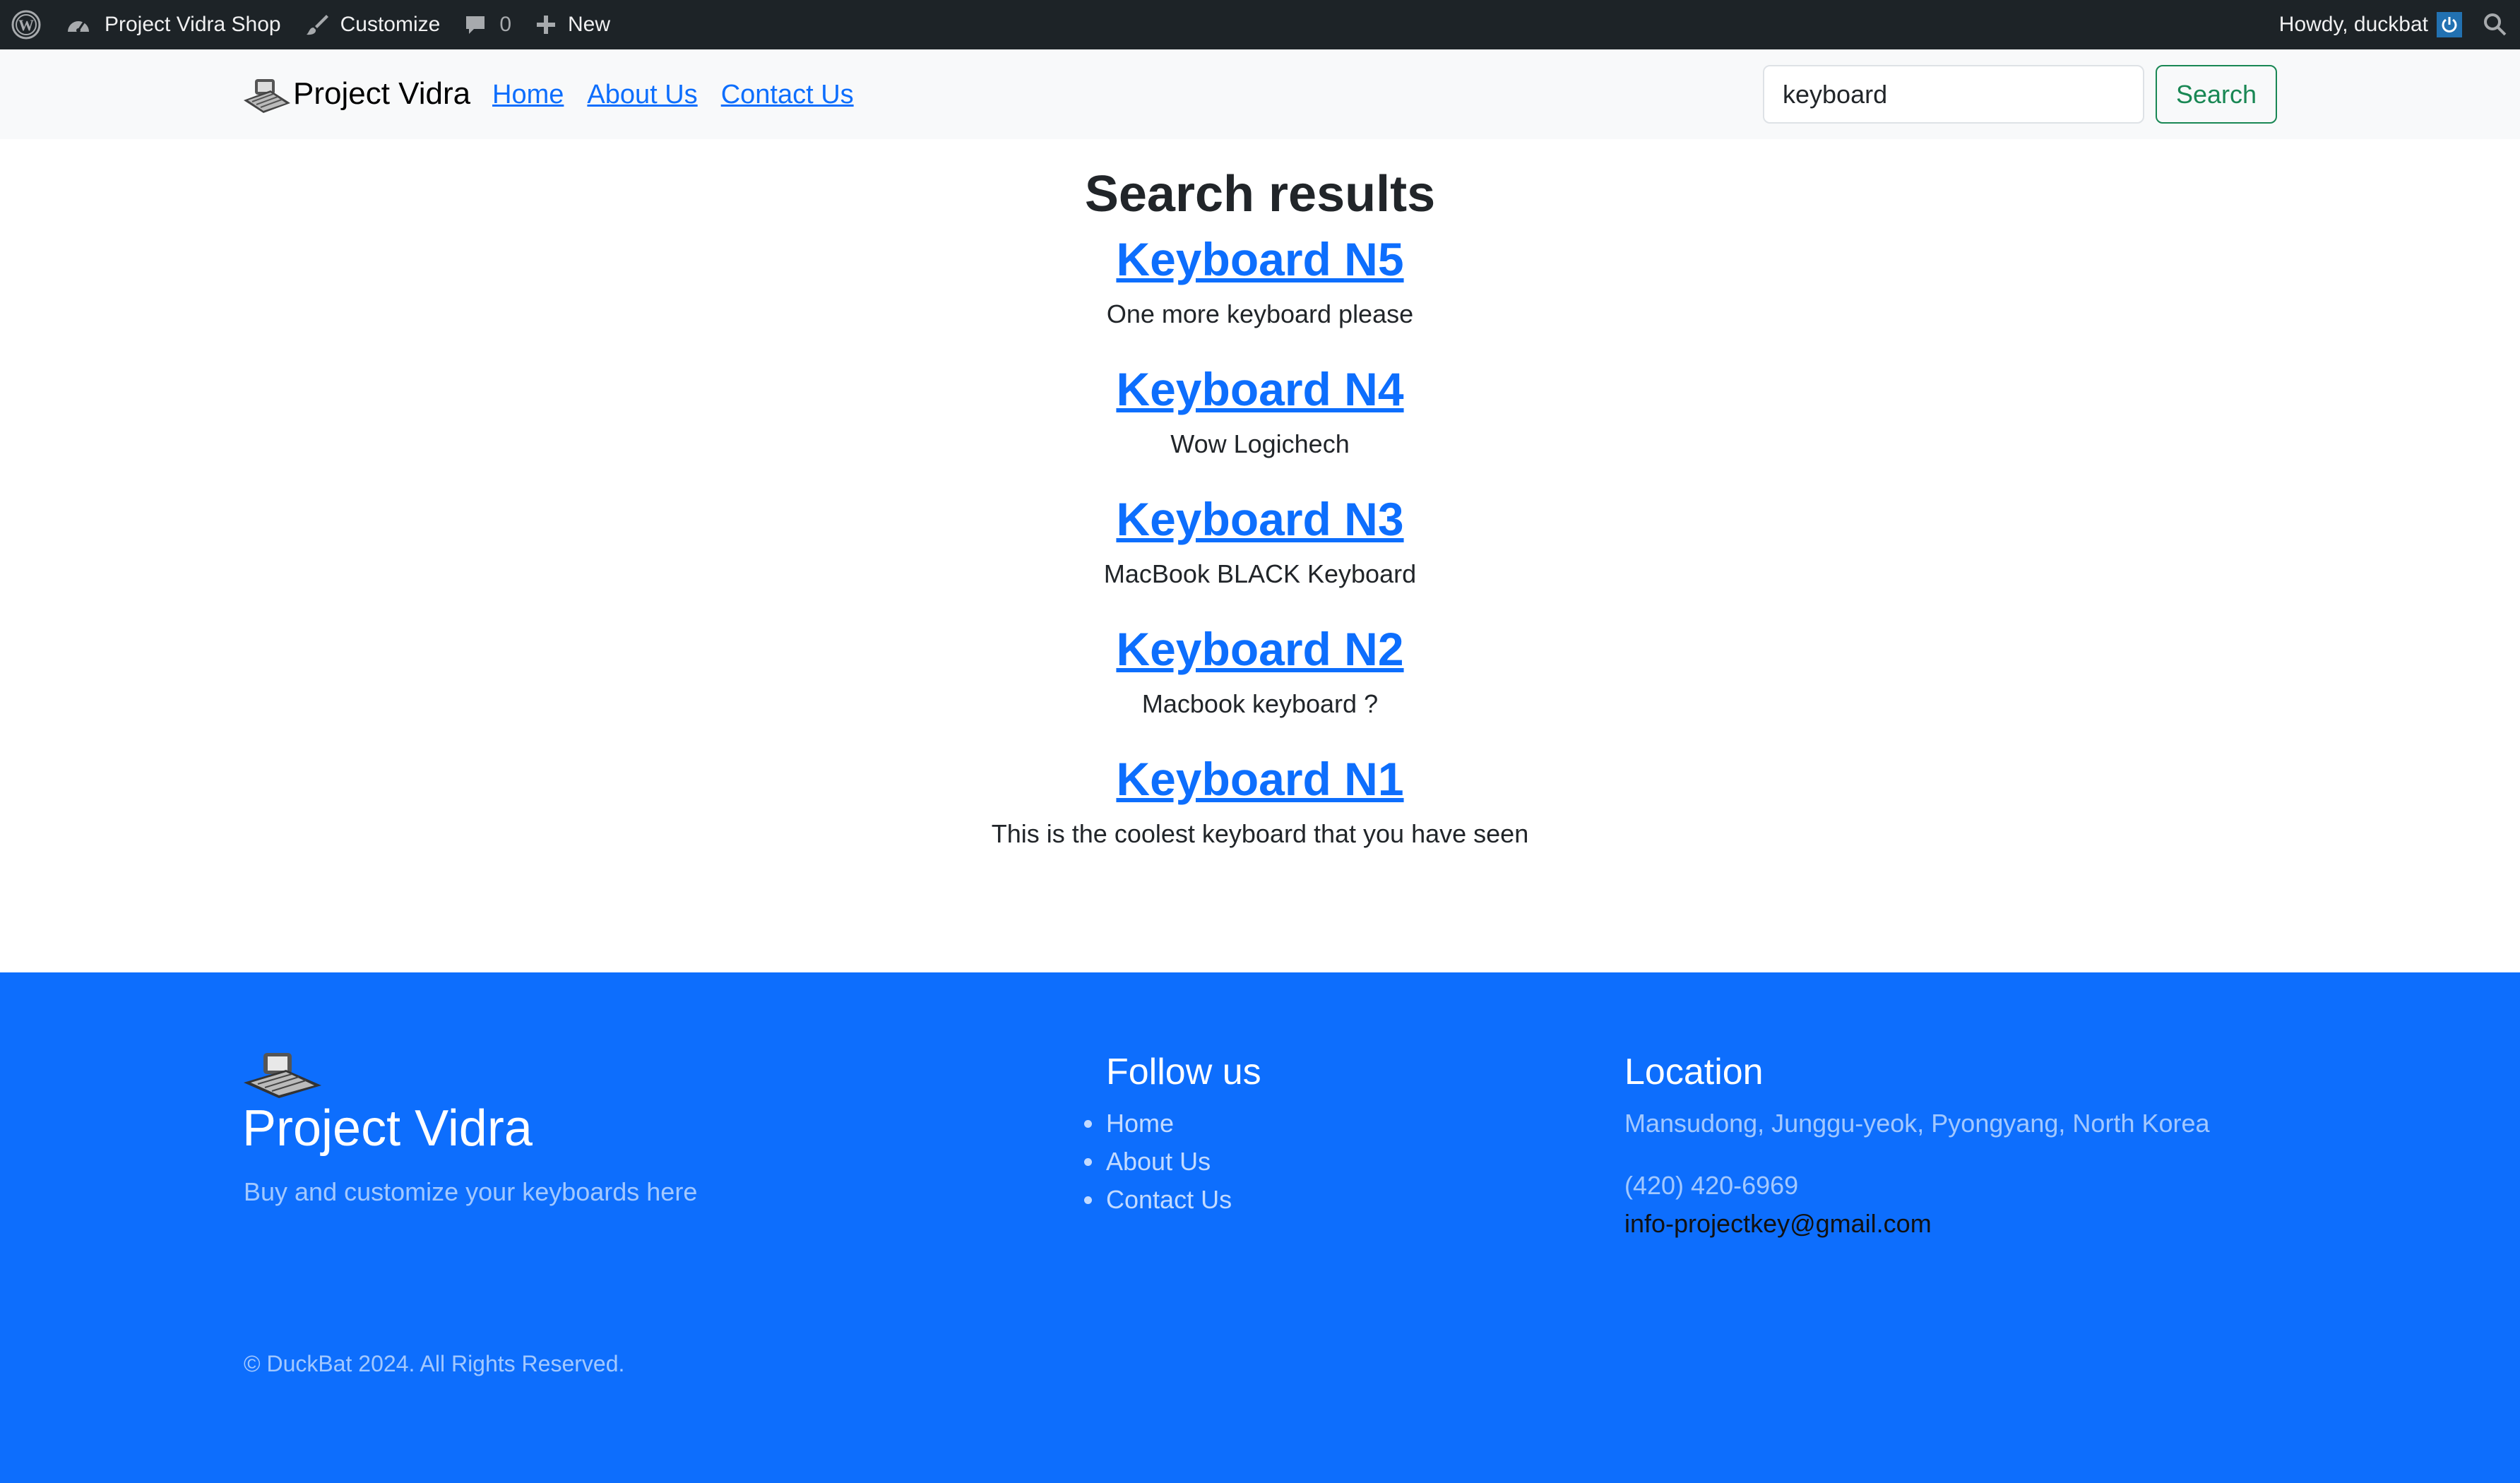  Describe the element at coordinates (1917, 1224) in the screenshot. I see `footer-email: info-projectkey@gmail.com` at that location.